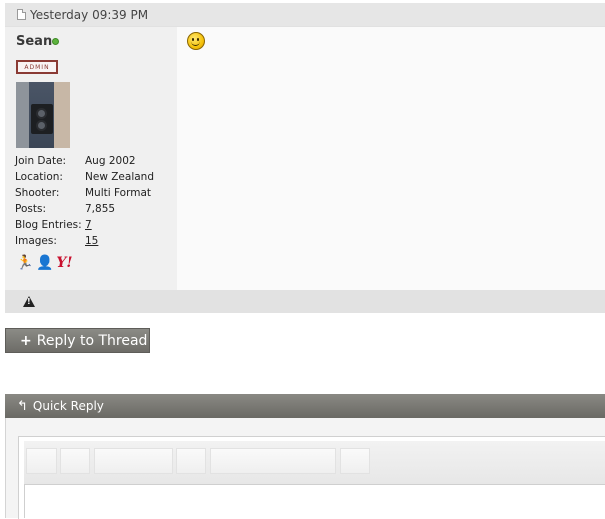 Image resolution: width=605 pixels, height=519 pixels. What do you see at coordinates (133, 461) in the screenshot?
I see `toolbar-dropdown-font` at bounding box center [133, 461].